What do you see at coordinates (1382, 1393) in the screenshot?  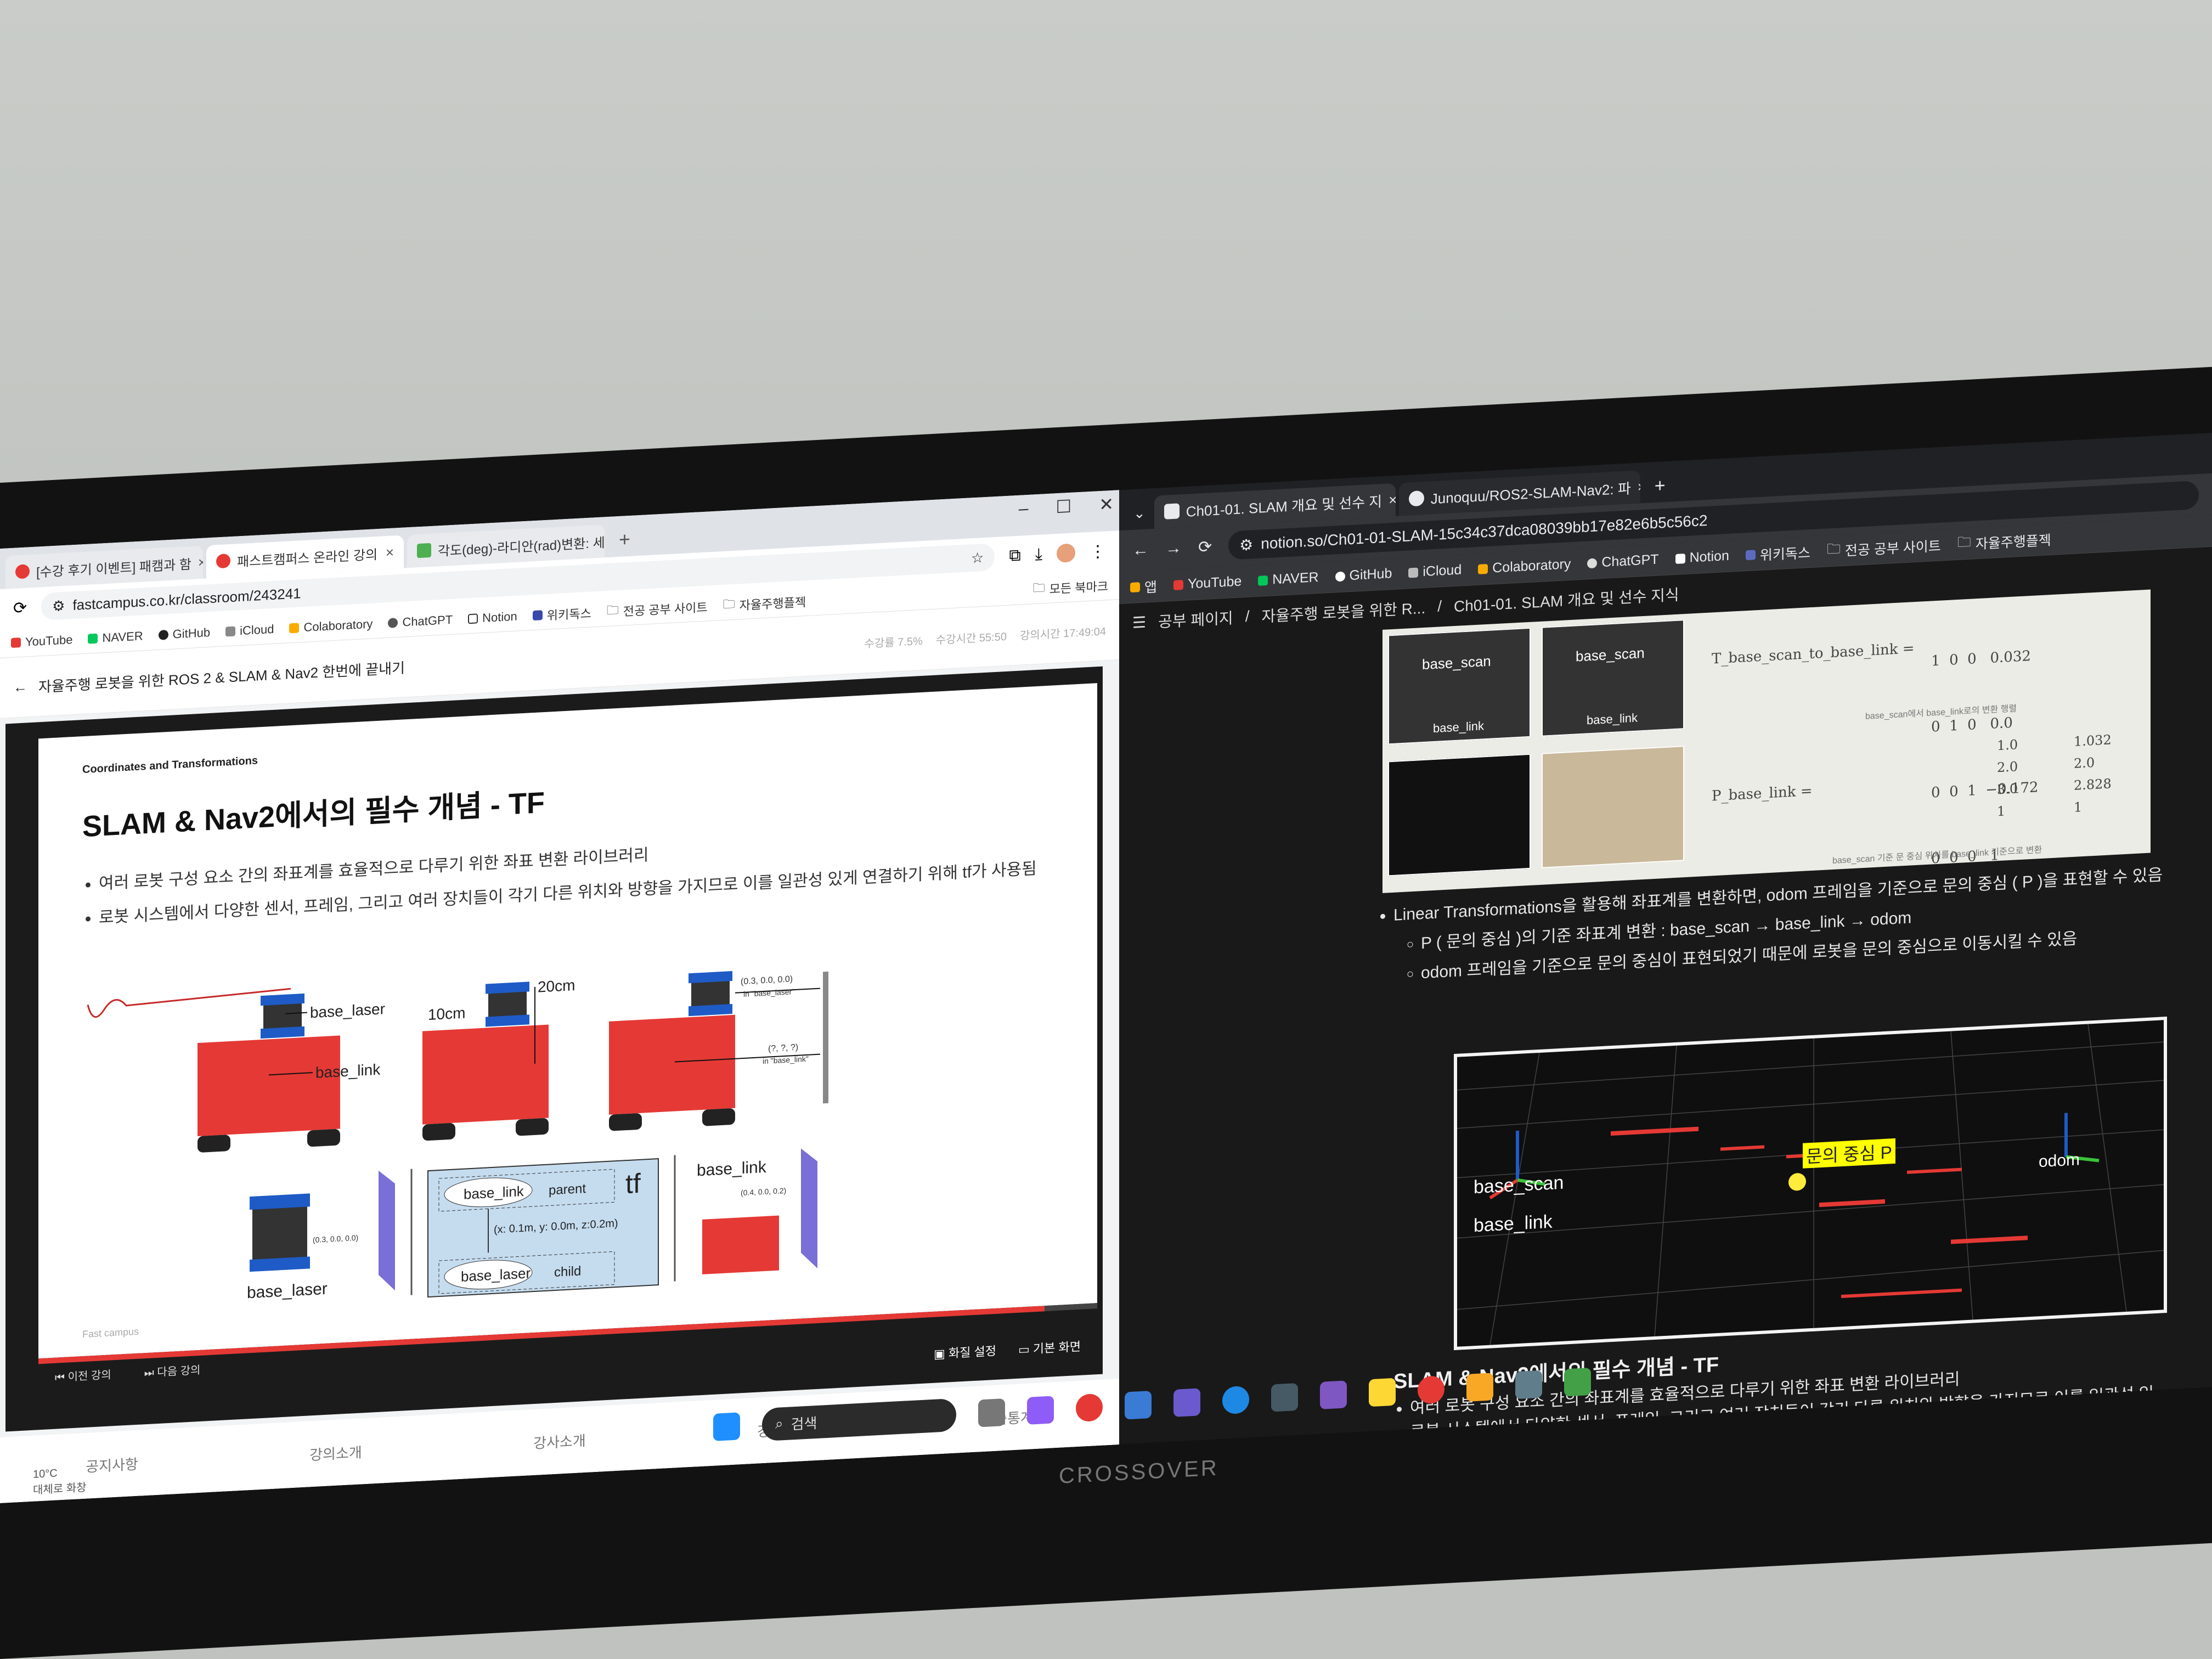 I see `kakaotalk-icon` at bounding box center [1382, 1393].